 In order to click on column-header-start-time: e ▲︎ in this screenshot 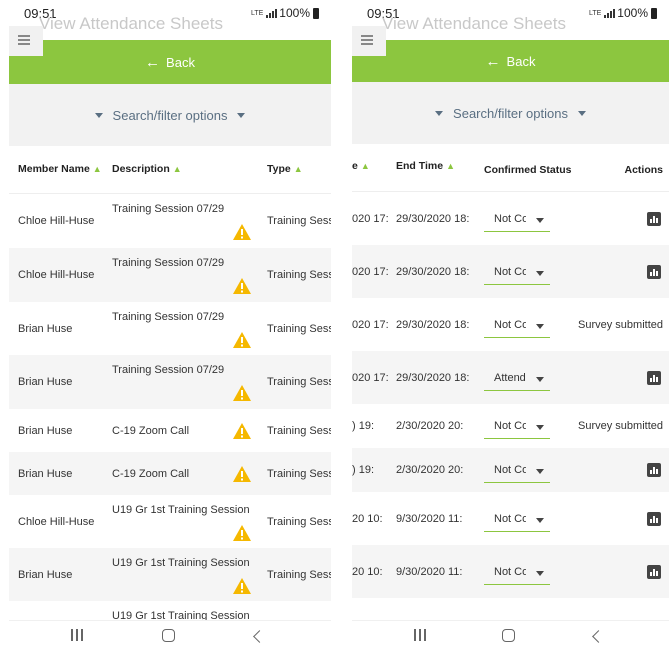, I will do `click(361, 166)`.